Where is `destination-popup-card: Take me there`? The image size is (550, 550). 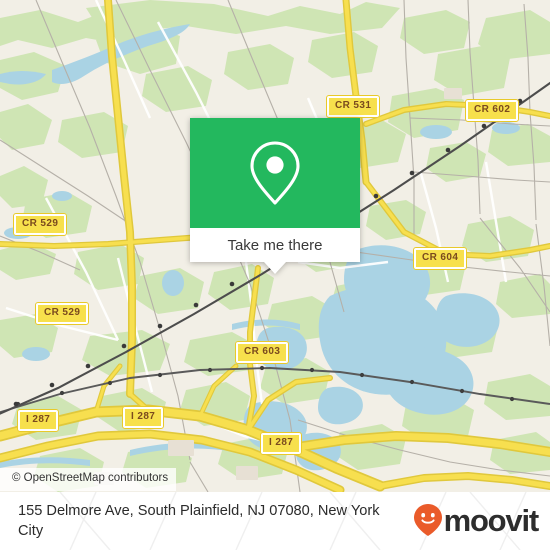 destination-popup-card: Take me there is located at coordinates (275, 196).